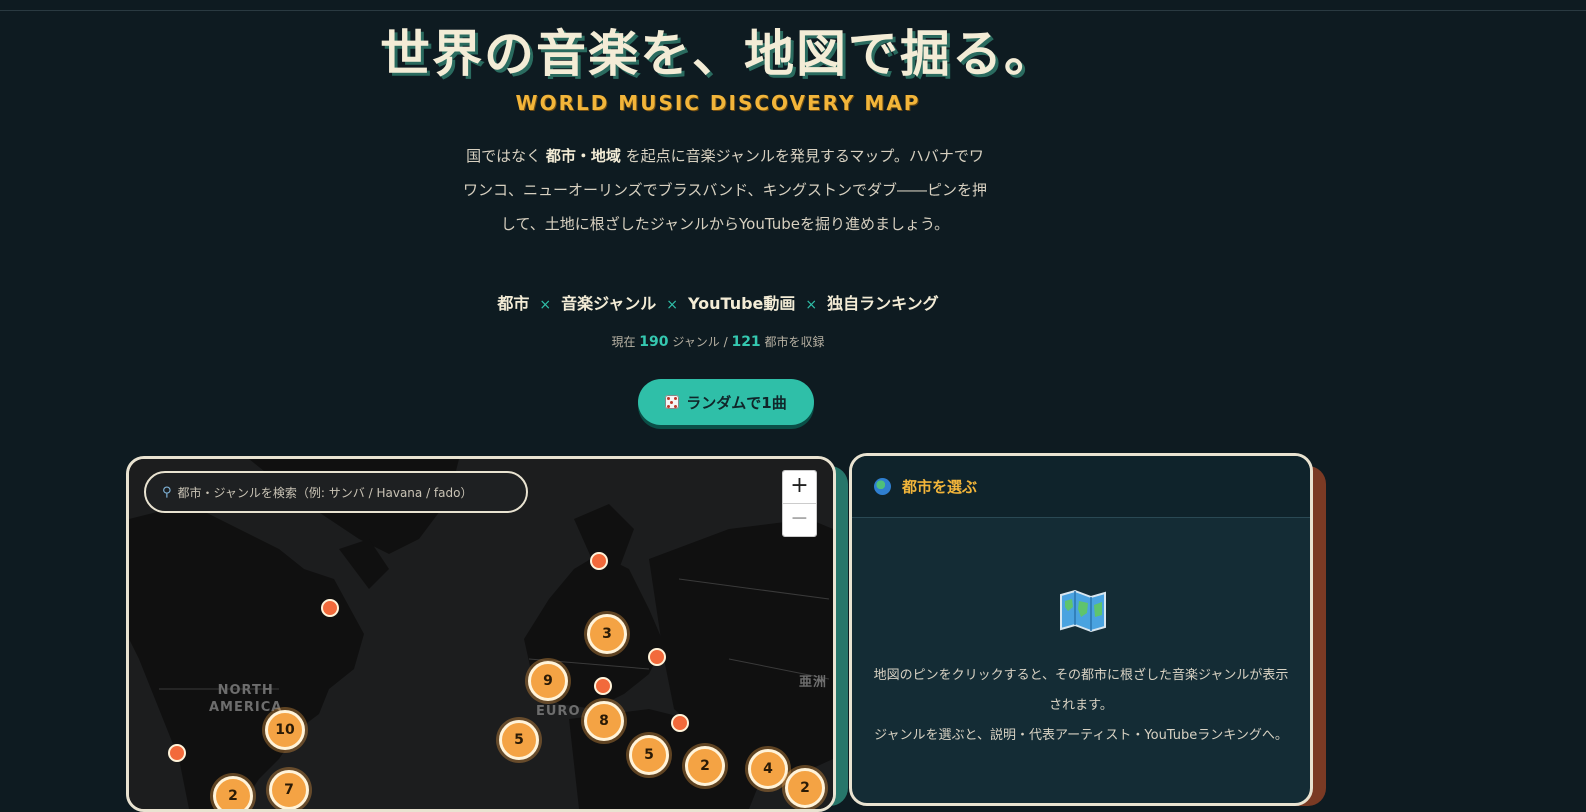 Image resolution: width=1586 pixels, height=812 pixels. What do you see at coordinates (746, 342) in the screenshot?
I see `city-count: 121` at bounding box center [746, 342].